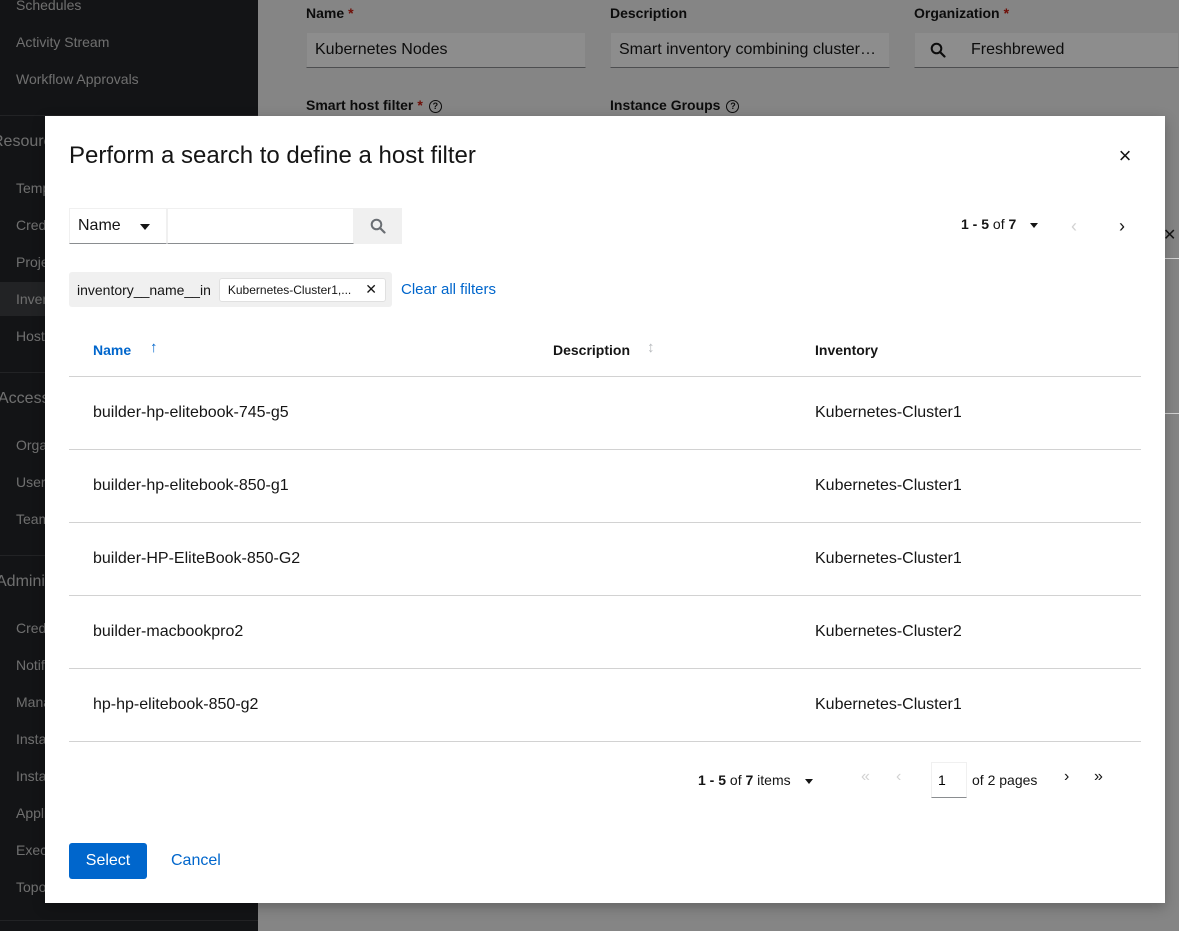 This screenshot has height=931, width=1179. I want to click on row-name: hp-hp-elitebook-850-g2, so click(176, 704).